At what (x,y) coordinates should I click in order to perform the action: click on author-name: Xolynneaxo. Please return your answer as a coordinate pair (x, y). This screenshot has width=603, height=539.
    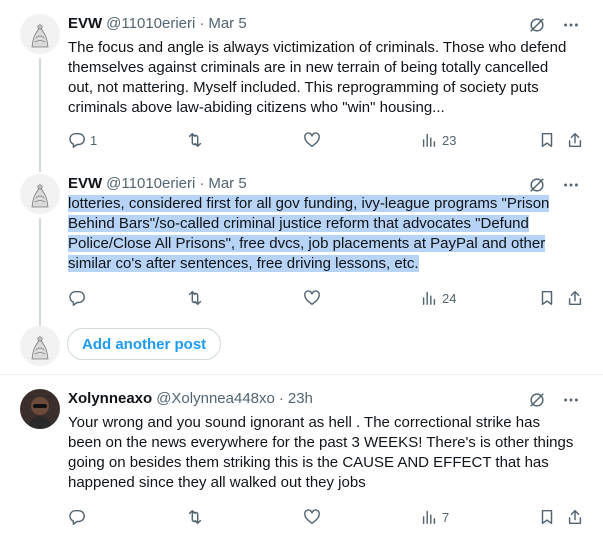
    Looking at the image, I should click on (110, 399).